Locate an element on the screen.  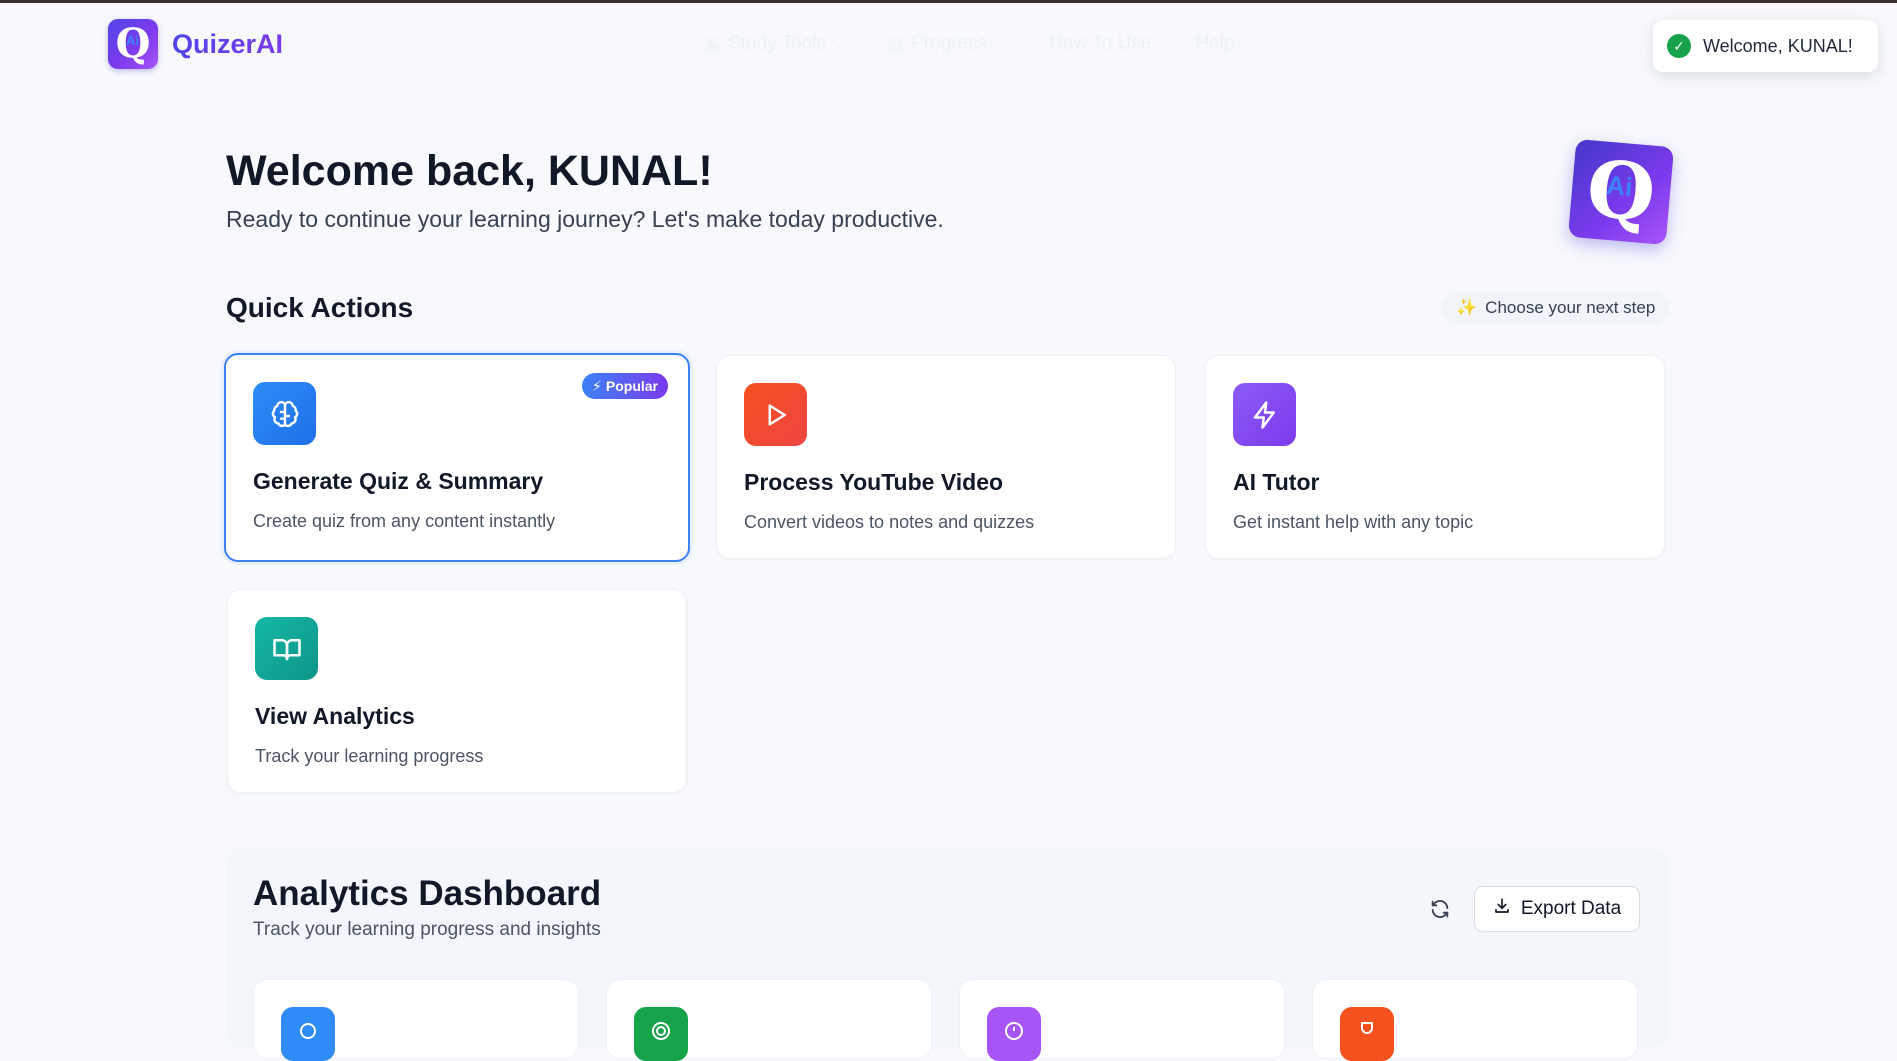
card-description: Create quiz from any content instantly is located at coordinates (404, 521).